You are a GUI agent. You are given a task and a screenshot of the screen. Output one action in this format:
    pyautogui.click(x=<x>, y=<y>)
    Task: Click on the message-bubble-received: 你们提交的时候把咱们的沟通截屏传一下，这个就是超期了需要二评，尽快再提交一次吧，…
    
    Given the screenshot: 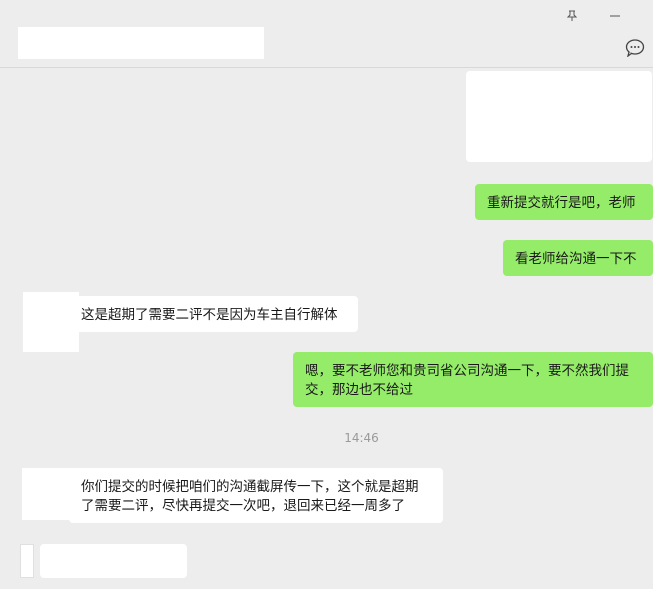 What is the action you would take?
    pyautogui.click(x=256, y=495)
    